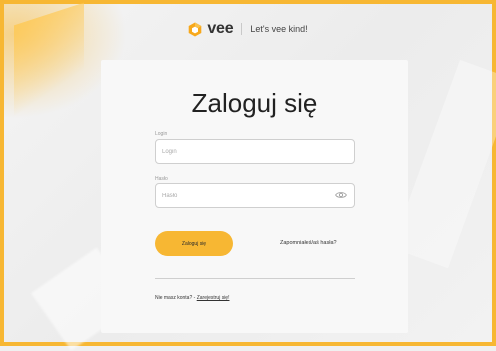 Image resolution: width=496 pixels, height=351 pixels. Describe the element at coordinates (255, 151) in the screenshot. I see `login-input` at that location.